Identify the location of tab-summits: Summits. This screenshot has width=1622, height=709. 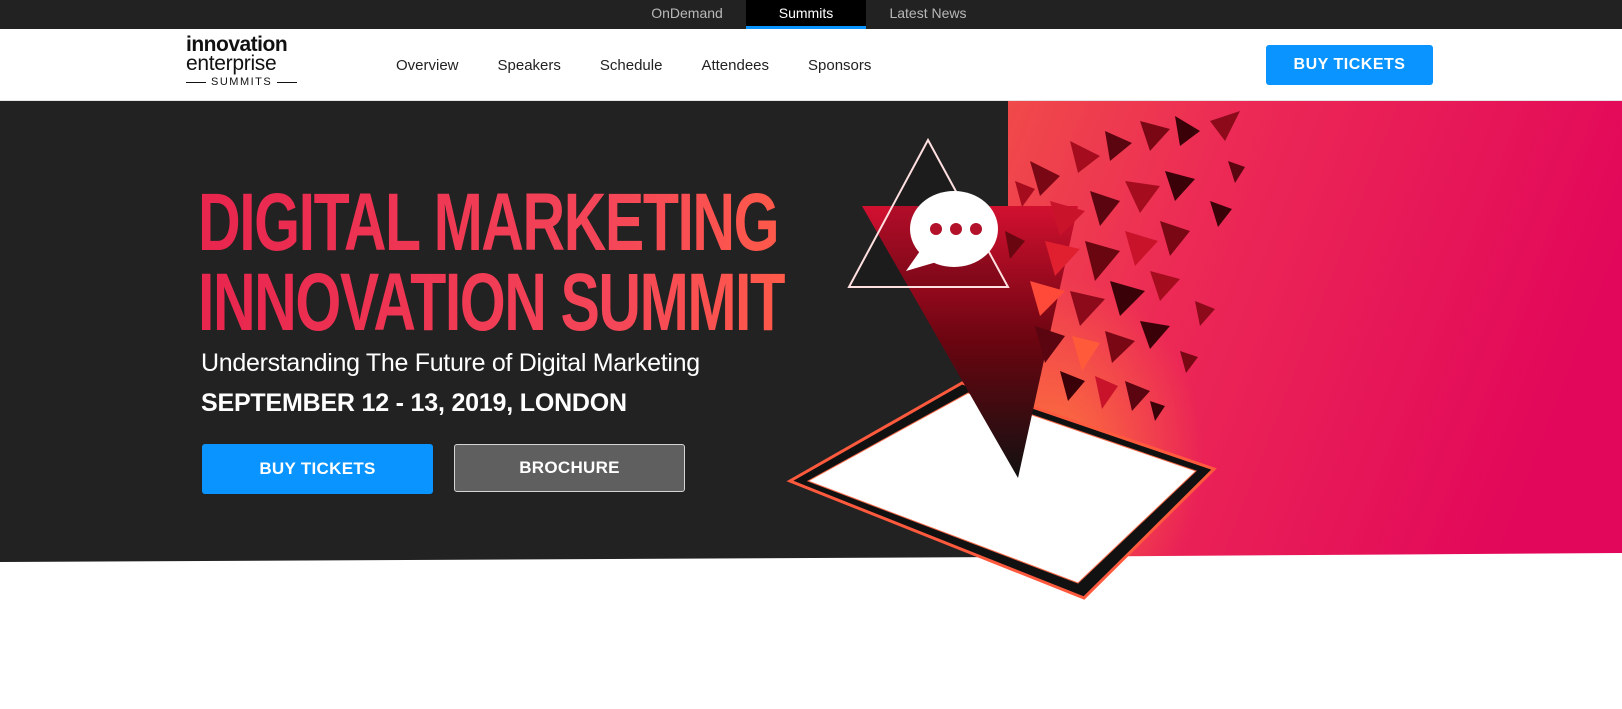
(806, 14).